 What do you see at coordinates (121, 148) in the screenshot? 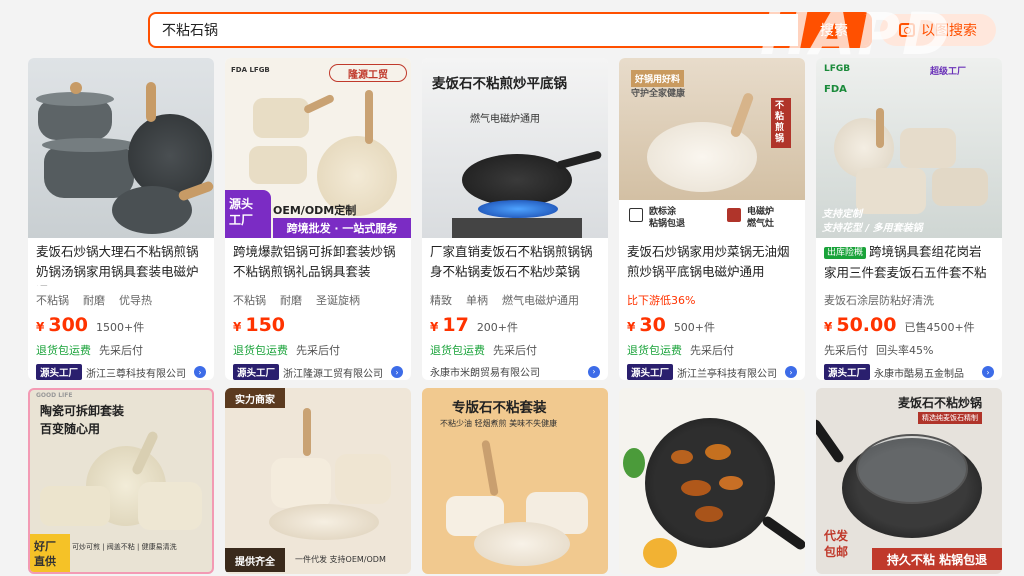
I see `product-image` at bounding box center [121, 148].